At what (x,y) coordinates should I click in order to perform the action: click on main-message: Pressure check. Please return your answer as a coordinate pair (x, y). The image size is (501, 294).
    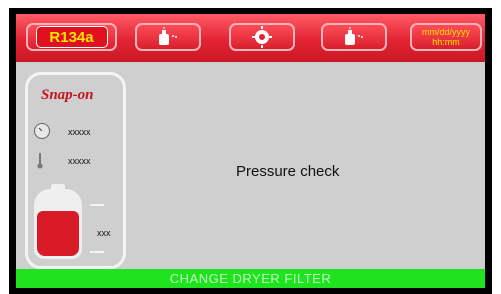
    Looking at the image, I should click on (288, 171).